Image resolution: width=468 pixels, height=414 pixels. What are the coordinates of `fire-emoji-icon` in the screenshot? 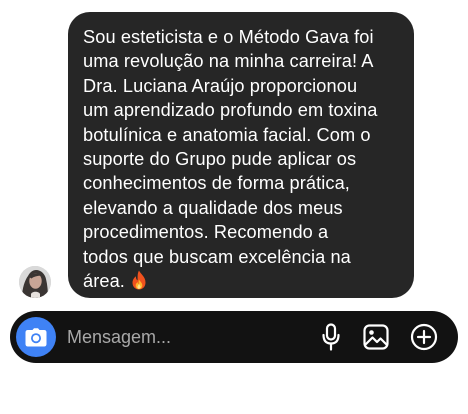 It's located at (139, 280).